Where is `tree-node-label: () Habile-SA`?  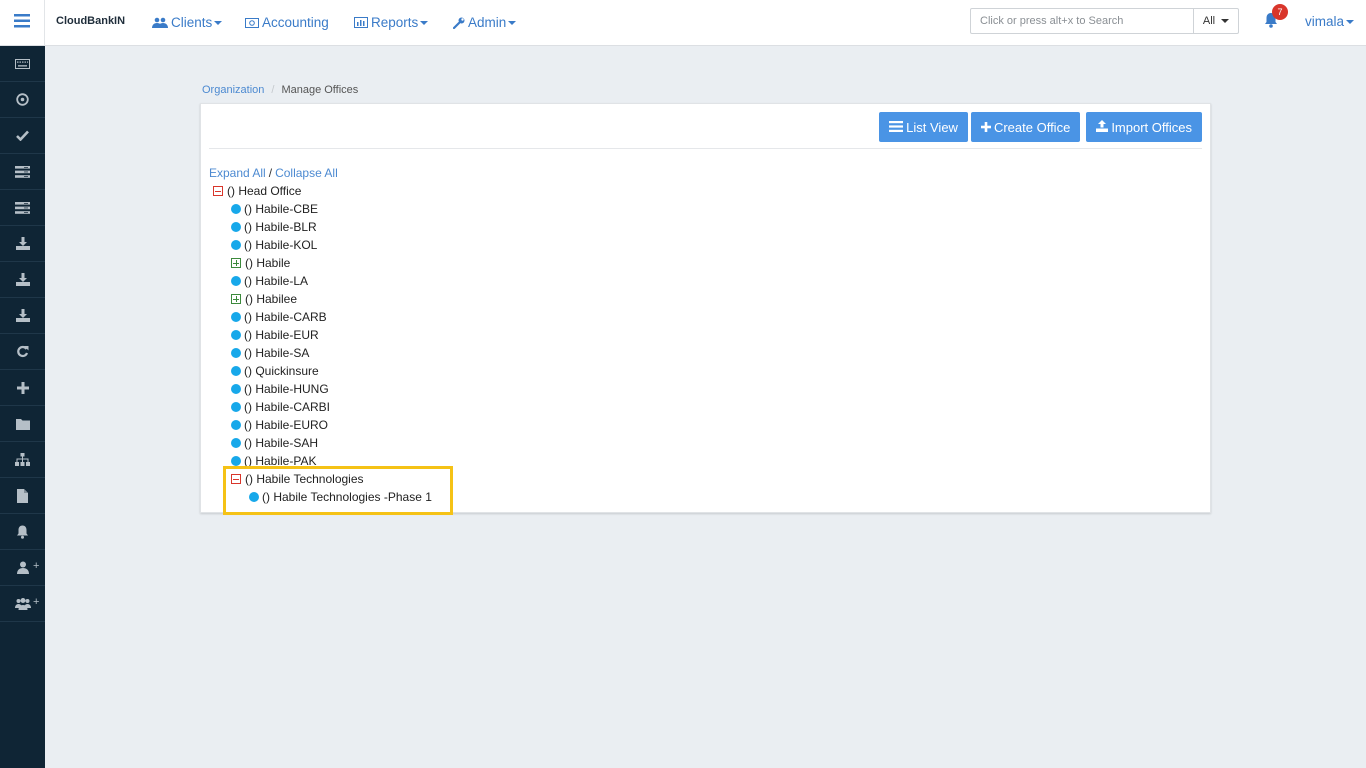 tree-node-label: () Habile-SA is located at coordinates (276, 353).